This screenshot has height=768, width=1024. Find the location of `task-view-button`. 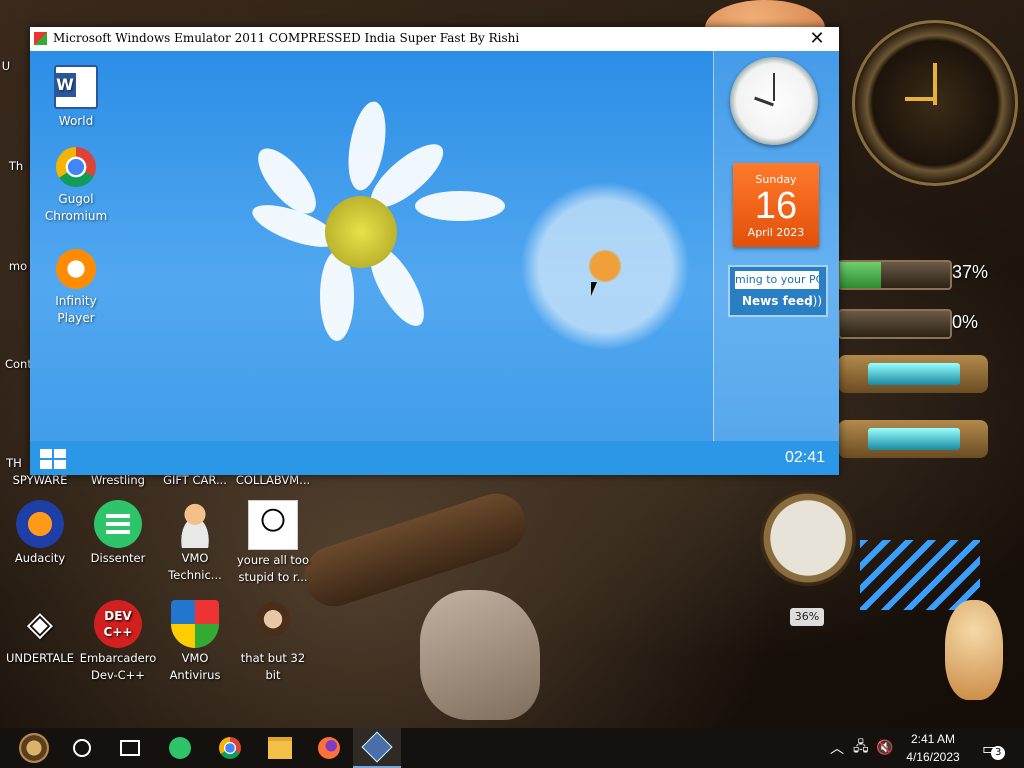

task-view-button is located at coordinates (130, 748).